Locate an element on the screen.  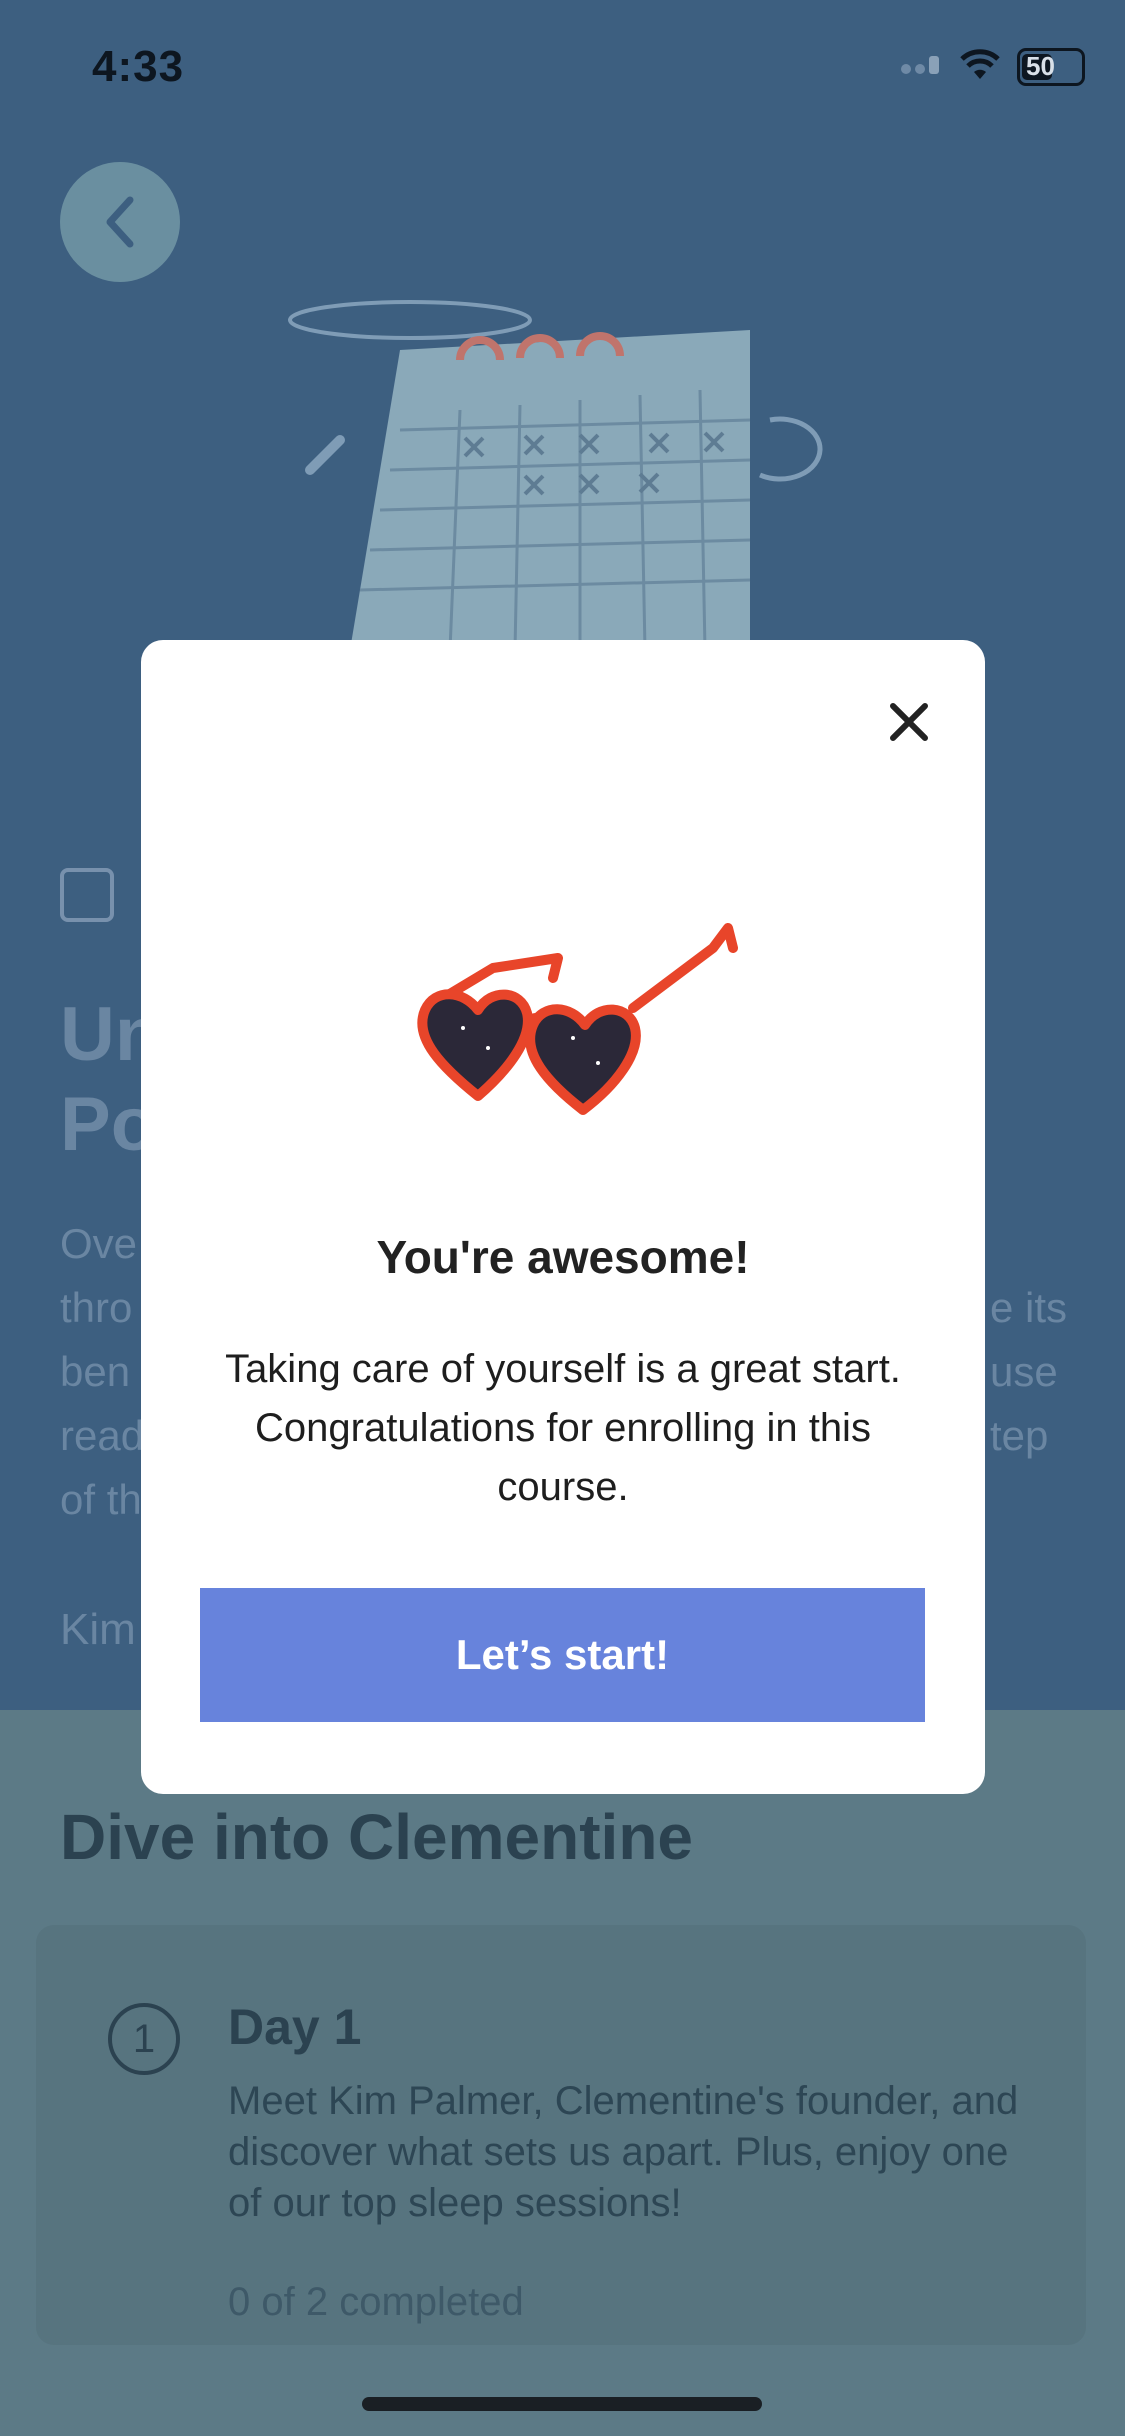
chevron-left-icon is located at coordinates (120, 222).